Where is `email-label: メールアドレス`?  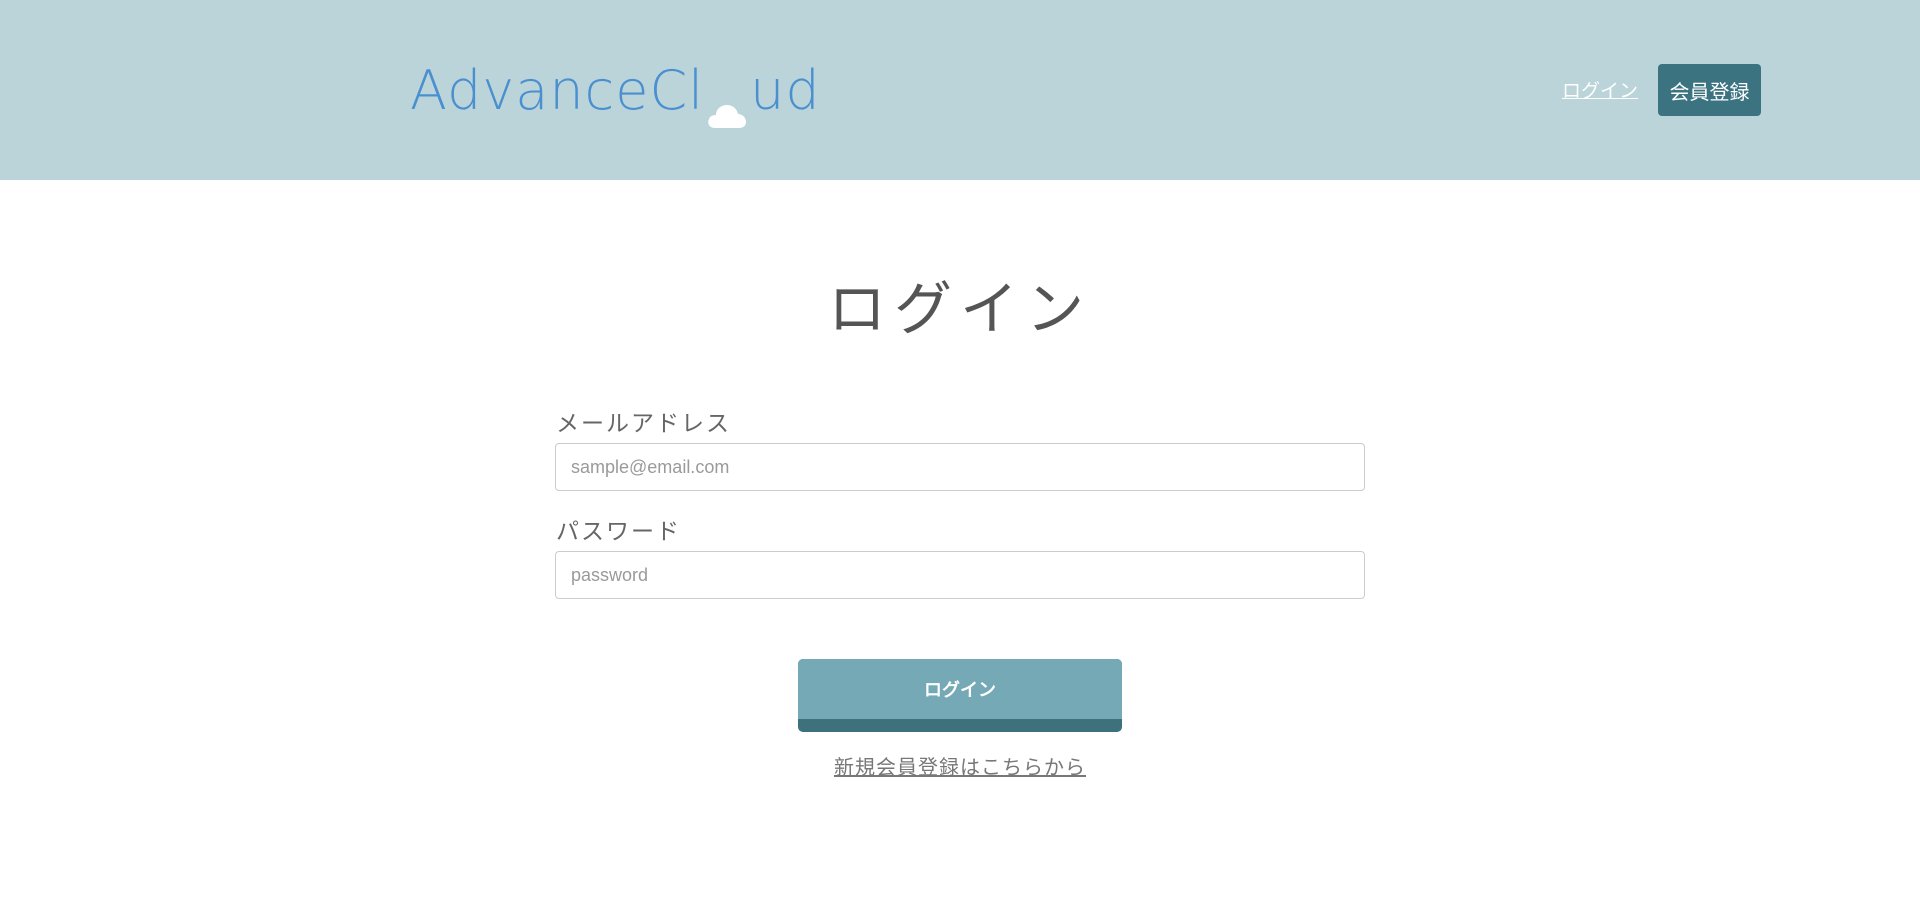 email-label: メールアドレス is located at coordinates (643, 424).